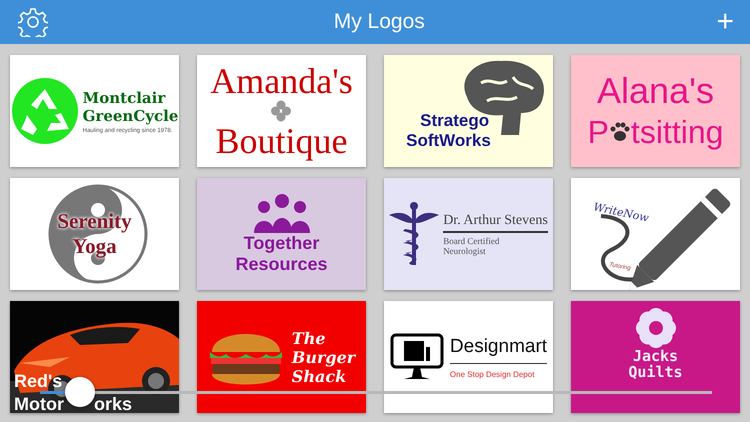 The height and width of the screenshot is (422, 750). Describe the element at coordinates (417, 357) in the screenshot. I see `monitor-icon` at that location.